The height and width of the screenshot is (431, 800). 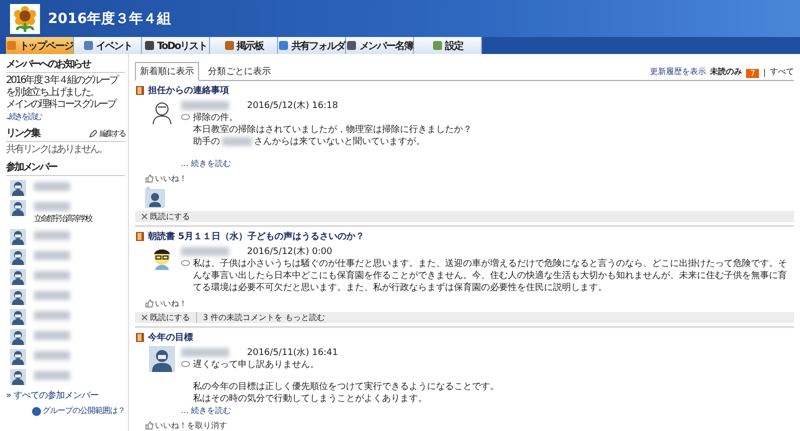 What do you see at coordinates (65, 396) in the screenshot?
I see `all-members-link: » すべての参加メンバー` at bounding box center [65, 396].